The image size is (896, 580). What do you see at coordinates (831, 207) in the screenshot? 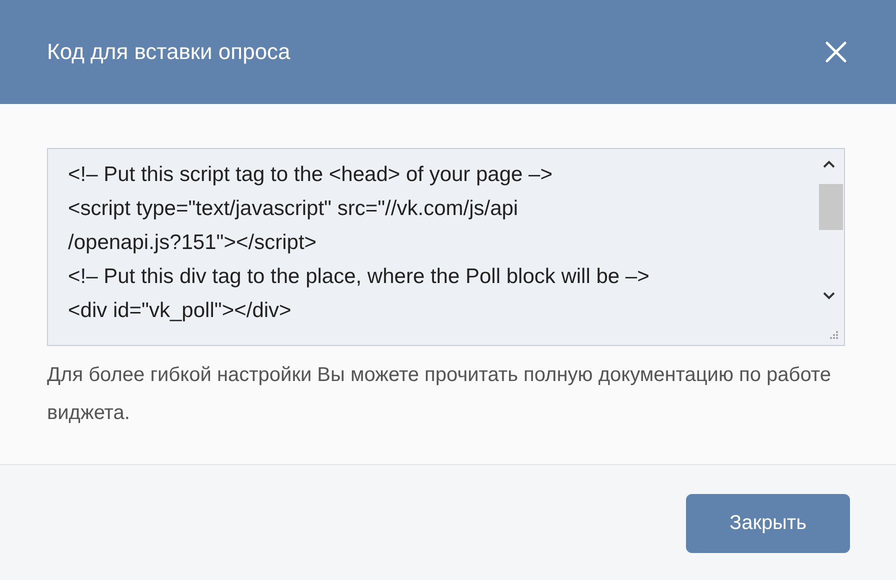
I see `scrollbar-thumb` at bounding box center [831, 207].